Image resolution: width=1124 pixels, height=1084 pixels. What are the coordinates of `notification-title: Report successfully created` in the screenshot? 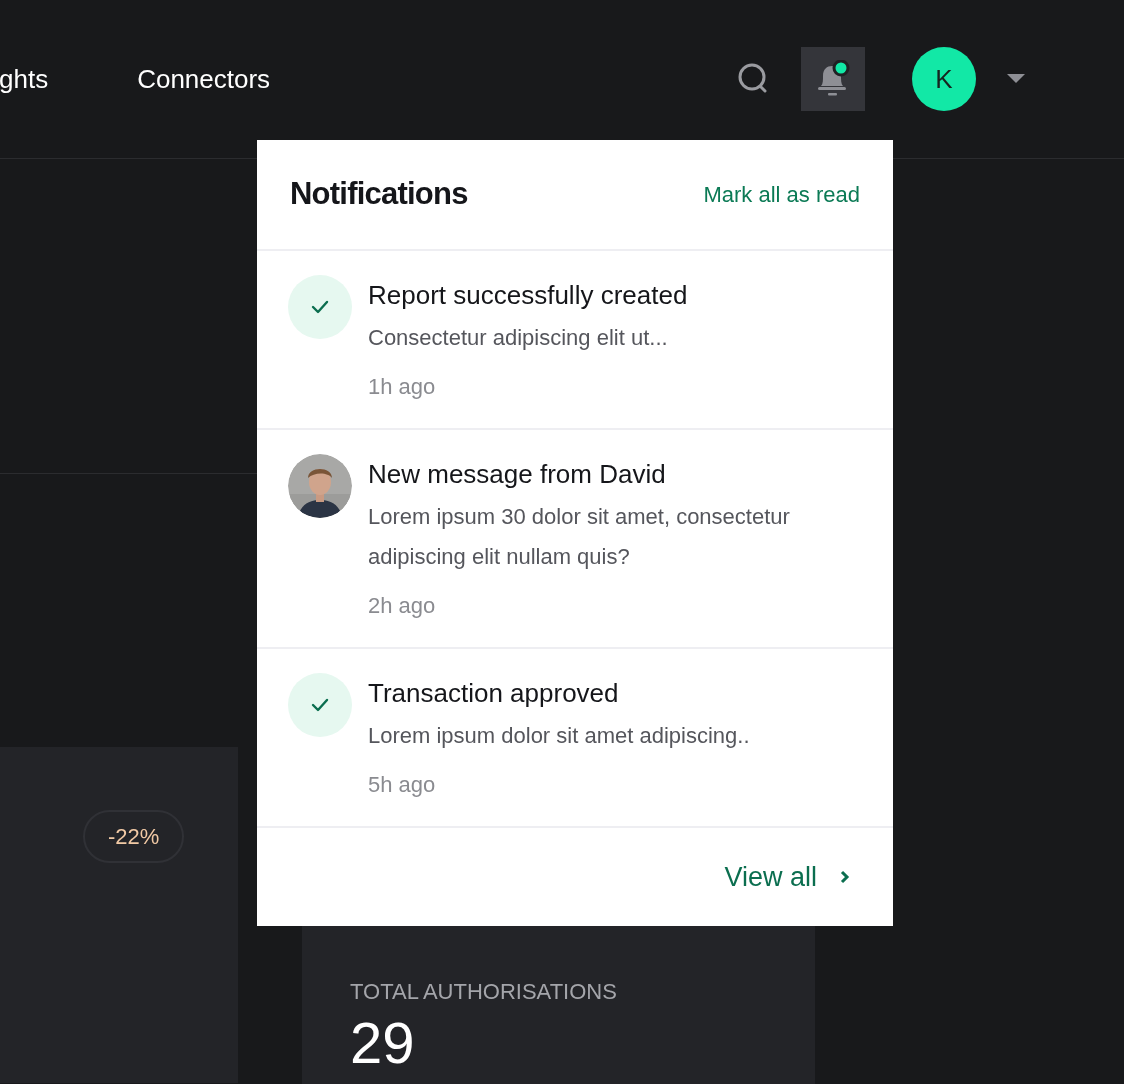 It's located at (528, 295).